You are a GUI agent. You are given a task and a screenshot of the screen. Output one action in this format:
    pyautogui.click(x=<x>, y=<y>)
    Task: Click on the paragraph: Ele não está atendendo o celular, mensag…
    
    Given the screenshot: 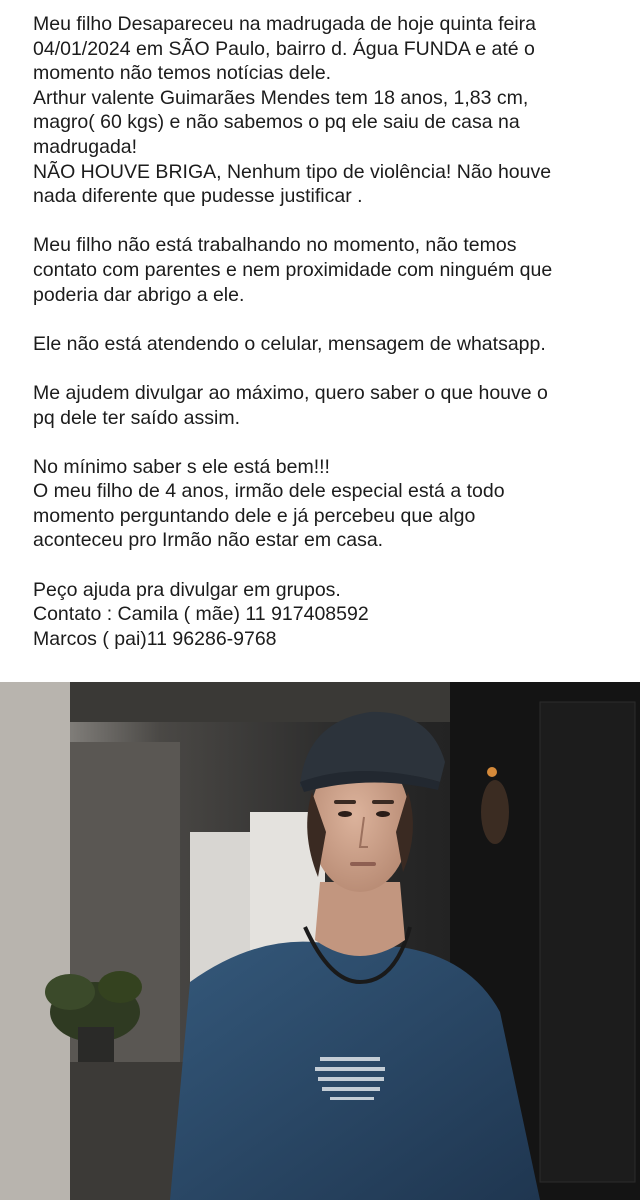 What is the action you would take?
    pyautogui.click(x=326, y=344)
    